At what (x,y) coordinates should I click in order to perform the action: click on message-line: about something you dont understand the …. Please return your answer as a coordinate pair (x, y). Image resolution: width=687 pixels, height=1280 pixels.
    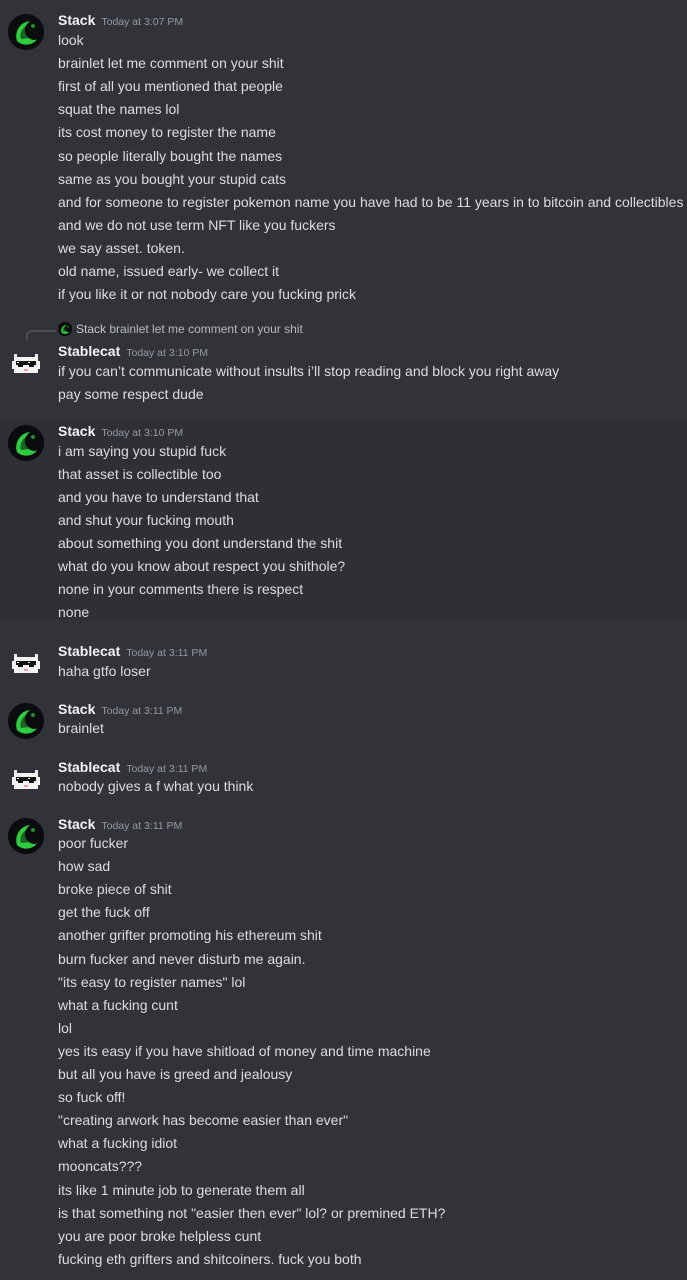
    Looking at the image, I should click on (200, 543).